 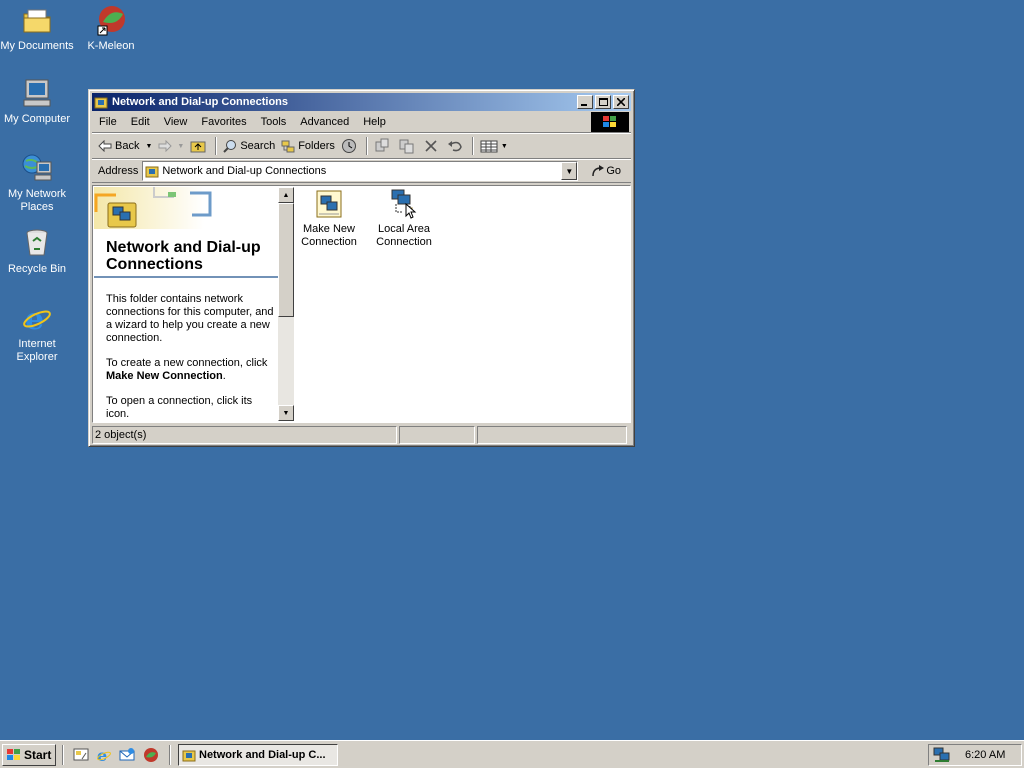 What do you see at coordinates (118, 171) in the screenshot?
I see `address-label: Address` at bounding box center [118, 171].